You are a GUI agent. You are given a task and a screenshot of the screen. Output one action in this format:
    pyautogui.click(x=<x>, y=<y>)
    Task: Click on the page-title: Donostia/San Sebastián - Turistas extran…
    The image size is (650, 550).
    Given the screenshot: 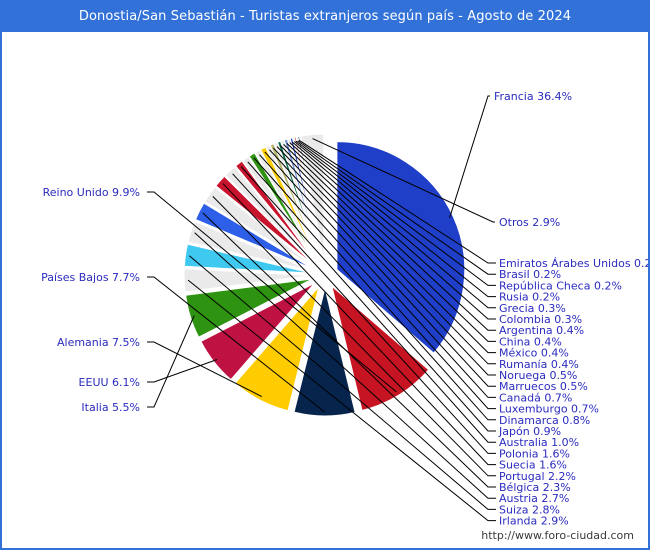 What is the action you would take?
    pyautogui.click(x=325, y=16)
    